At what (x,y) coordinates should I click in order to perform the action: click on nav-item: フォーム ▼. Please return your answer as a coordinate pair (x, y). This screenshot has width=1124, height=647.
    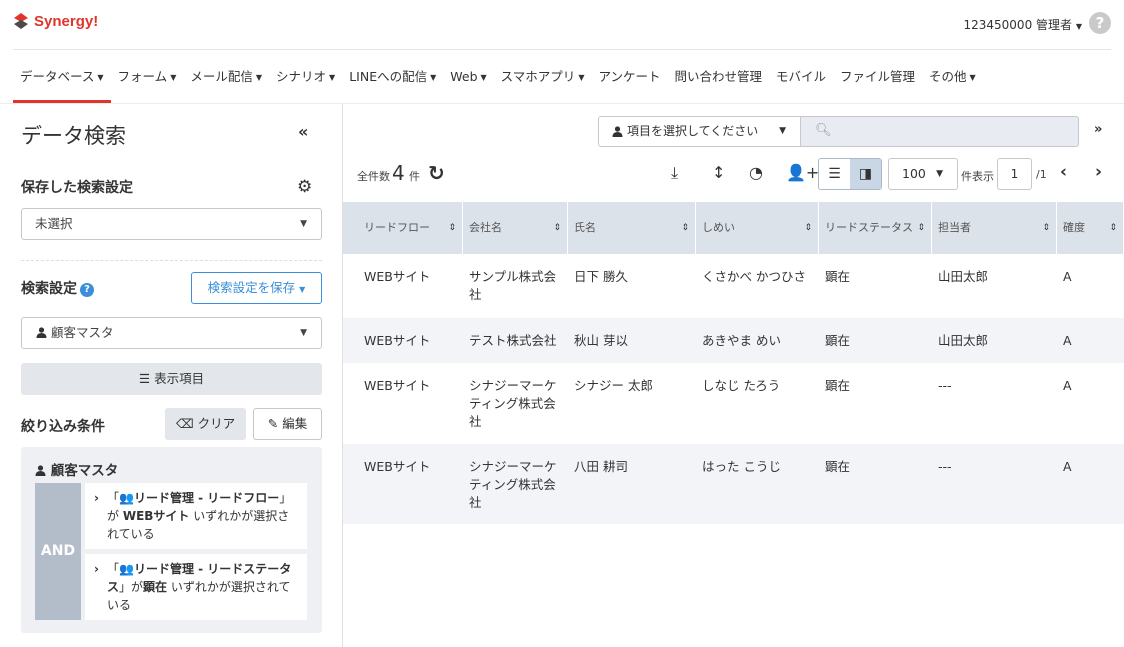
    Looking at the image, I should click on (147, 76).